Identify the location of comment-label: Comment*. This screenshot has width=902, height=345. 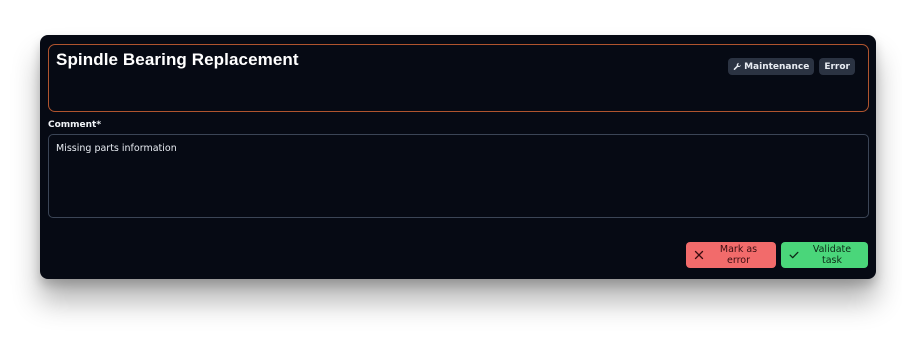
(75, 125).